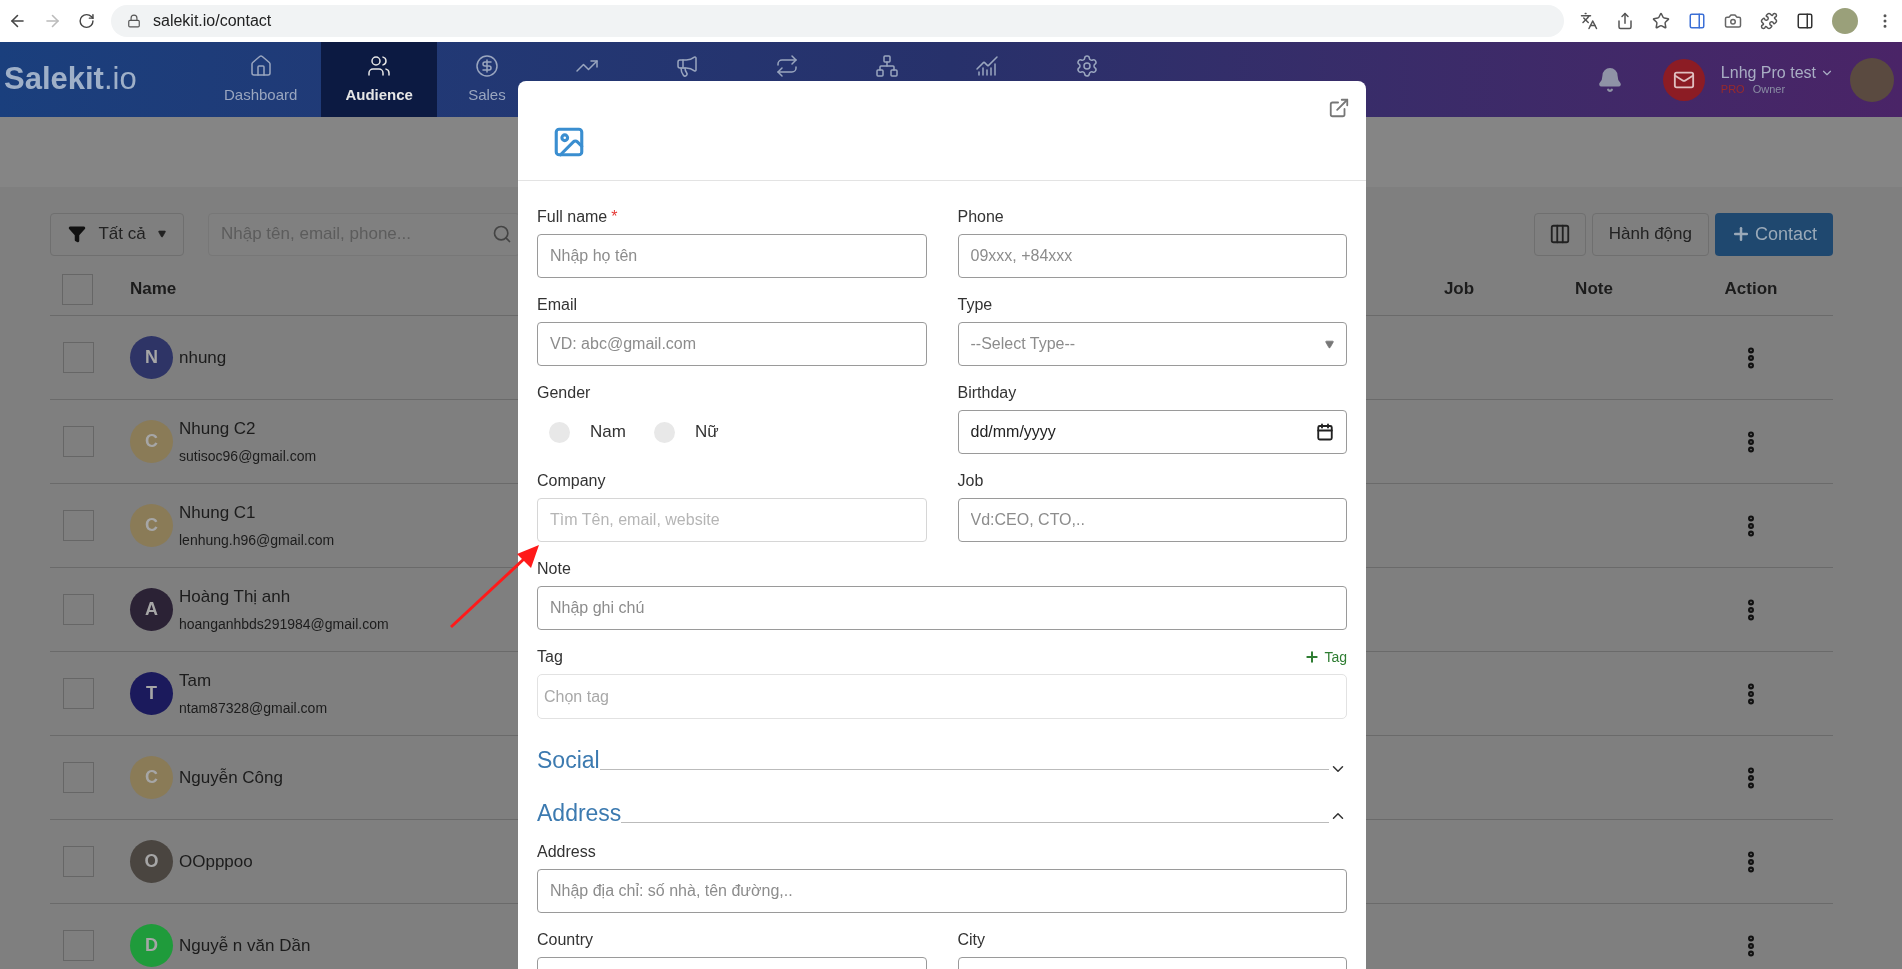 The height and width of the screenshot is (969, 1902). I want to click on role-label: Owner, so click(1769, 89).